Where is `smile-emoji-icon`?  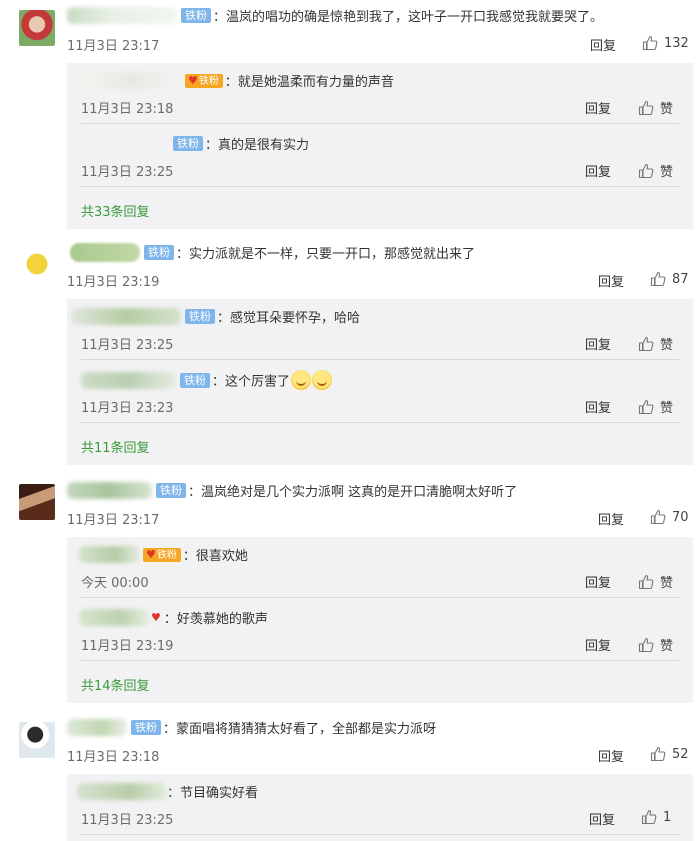
smile-emoji-icon is located at coordinates (301, 380).